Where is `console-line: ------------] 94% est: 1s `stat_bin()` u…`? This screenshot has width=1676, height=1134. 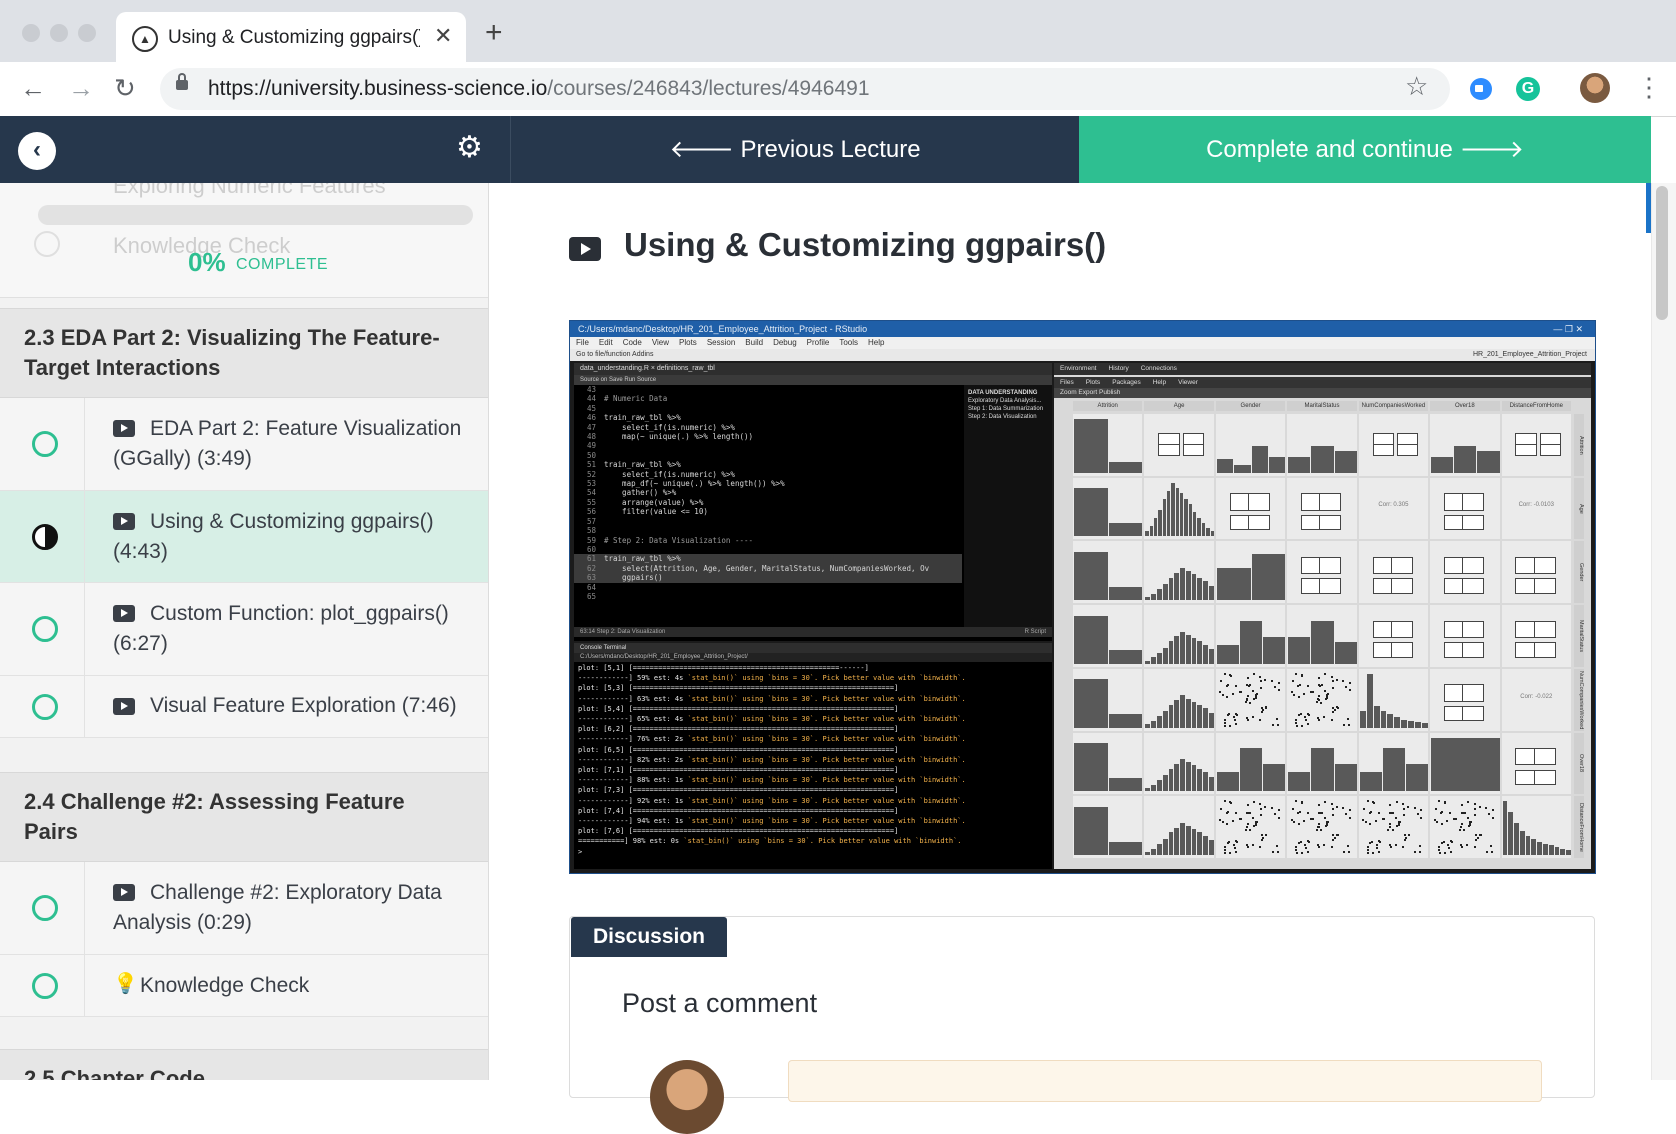 console-line: ------------] 94% est: 1s `stat_bin()` u… is located at coordinates (772, 821).